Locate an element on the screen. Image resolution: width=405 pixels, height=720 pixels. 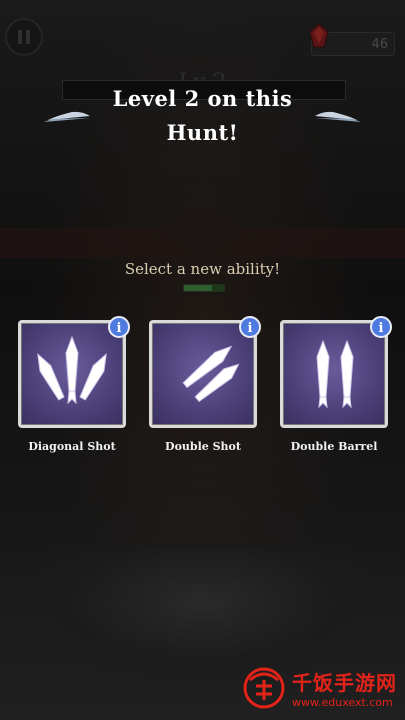
ability-card-diagonal-shot: i is located at coordinates (74, 372).